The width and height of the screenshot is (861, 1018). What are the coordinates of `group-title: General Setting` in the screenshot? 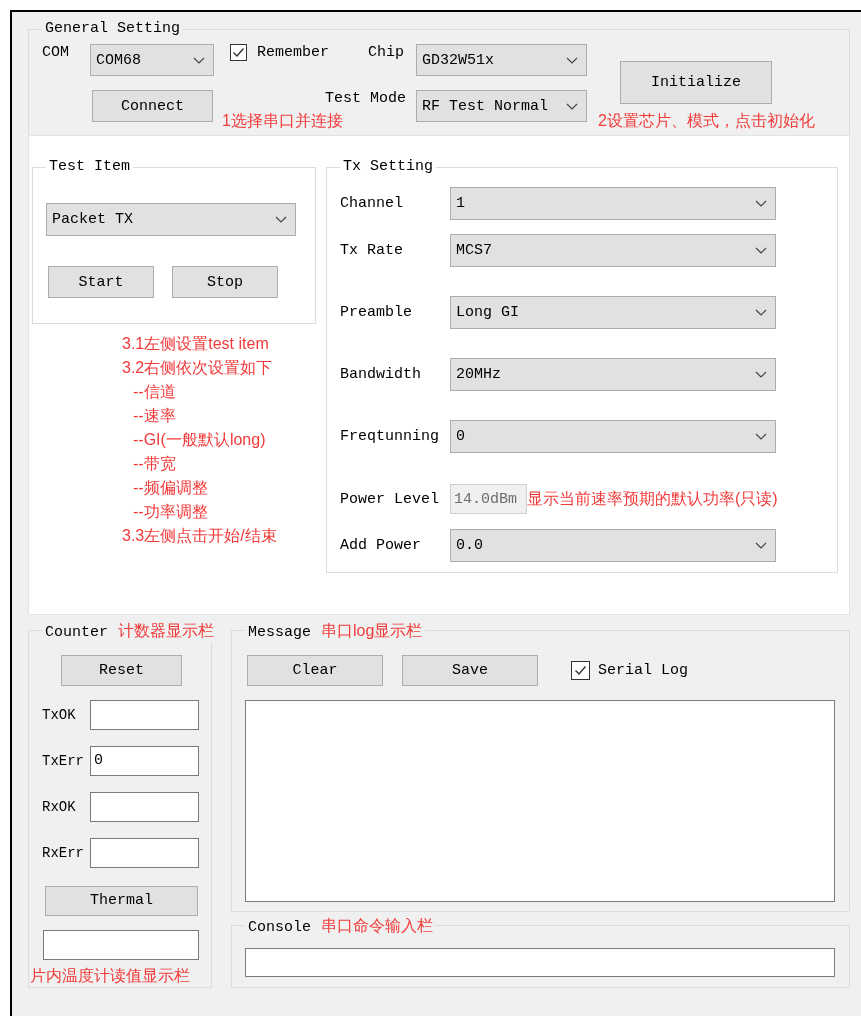 It's located at (113, 29).